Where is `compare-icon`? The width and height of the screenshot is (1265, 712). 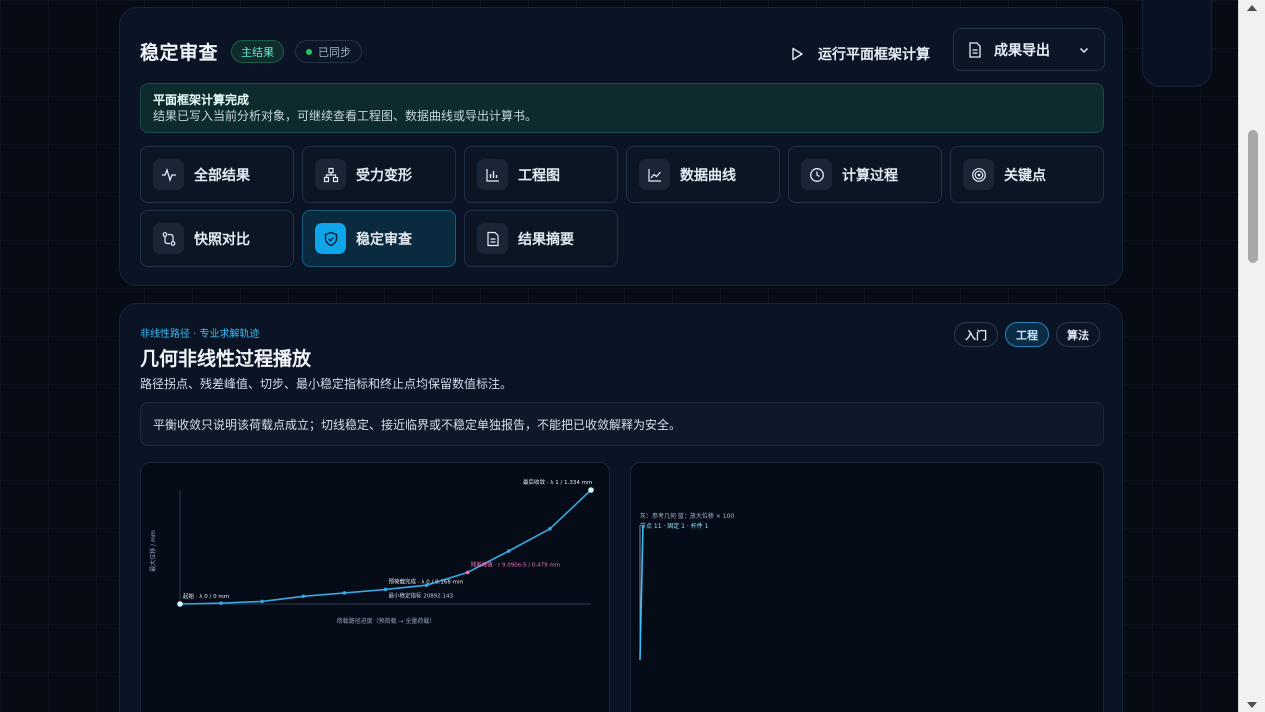
compare-icon is located at coordinates (168, 238).